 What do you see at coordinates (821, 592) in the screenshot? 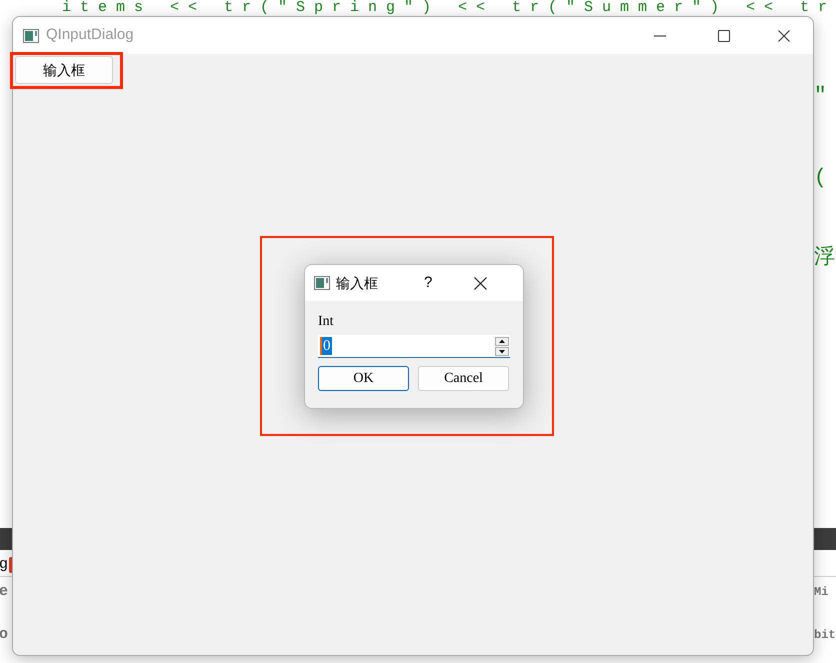
I see `panel-text: Mi` at bounding box center [821, 592].